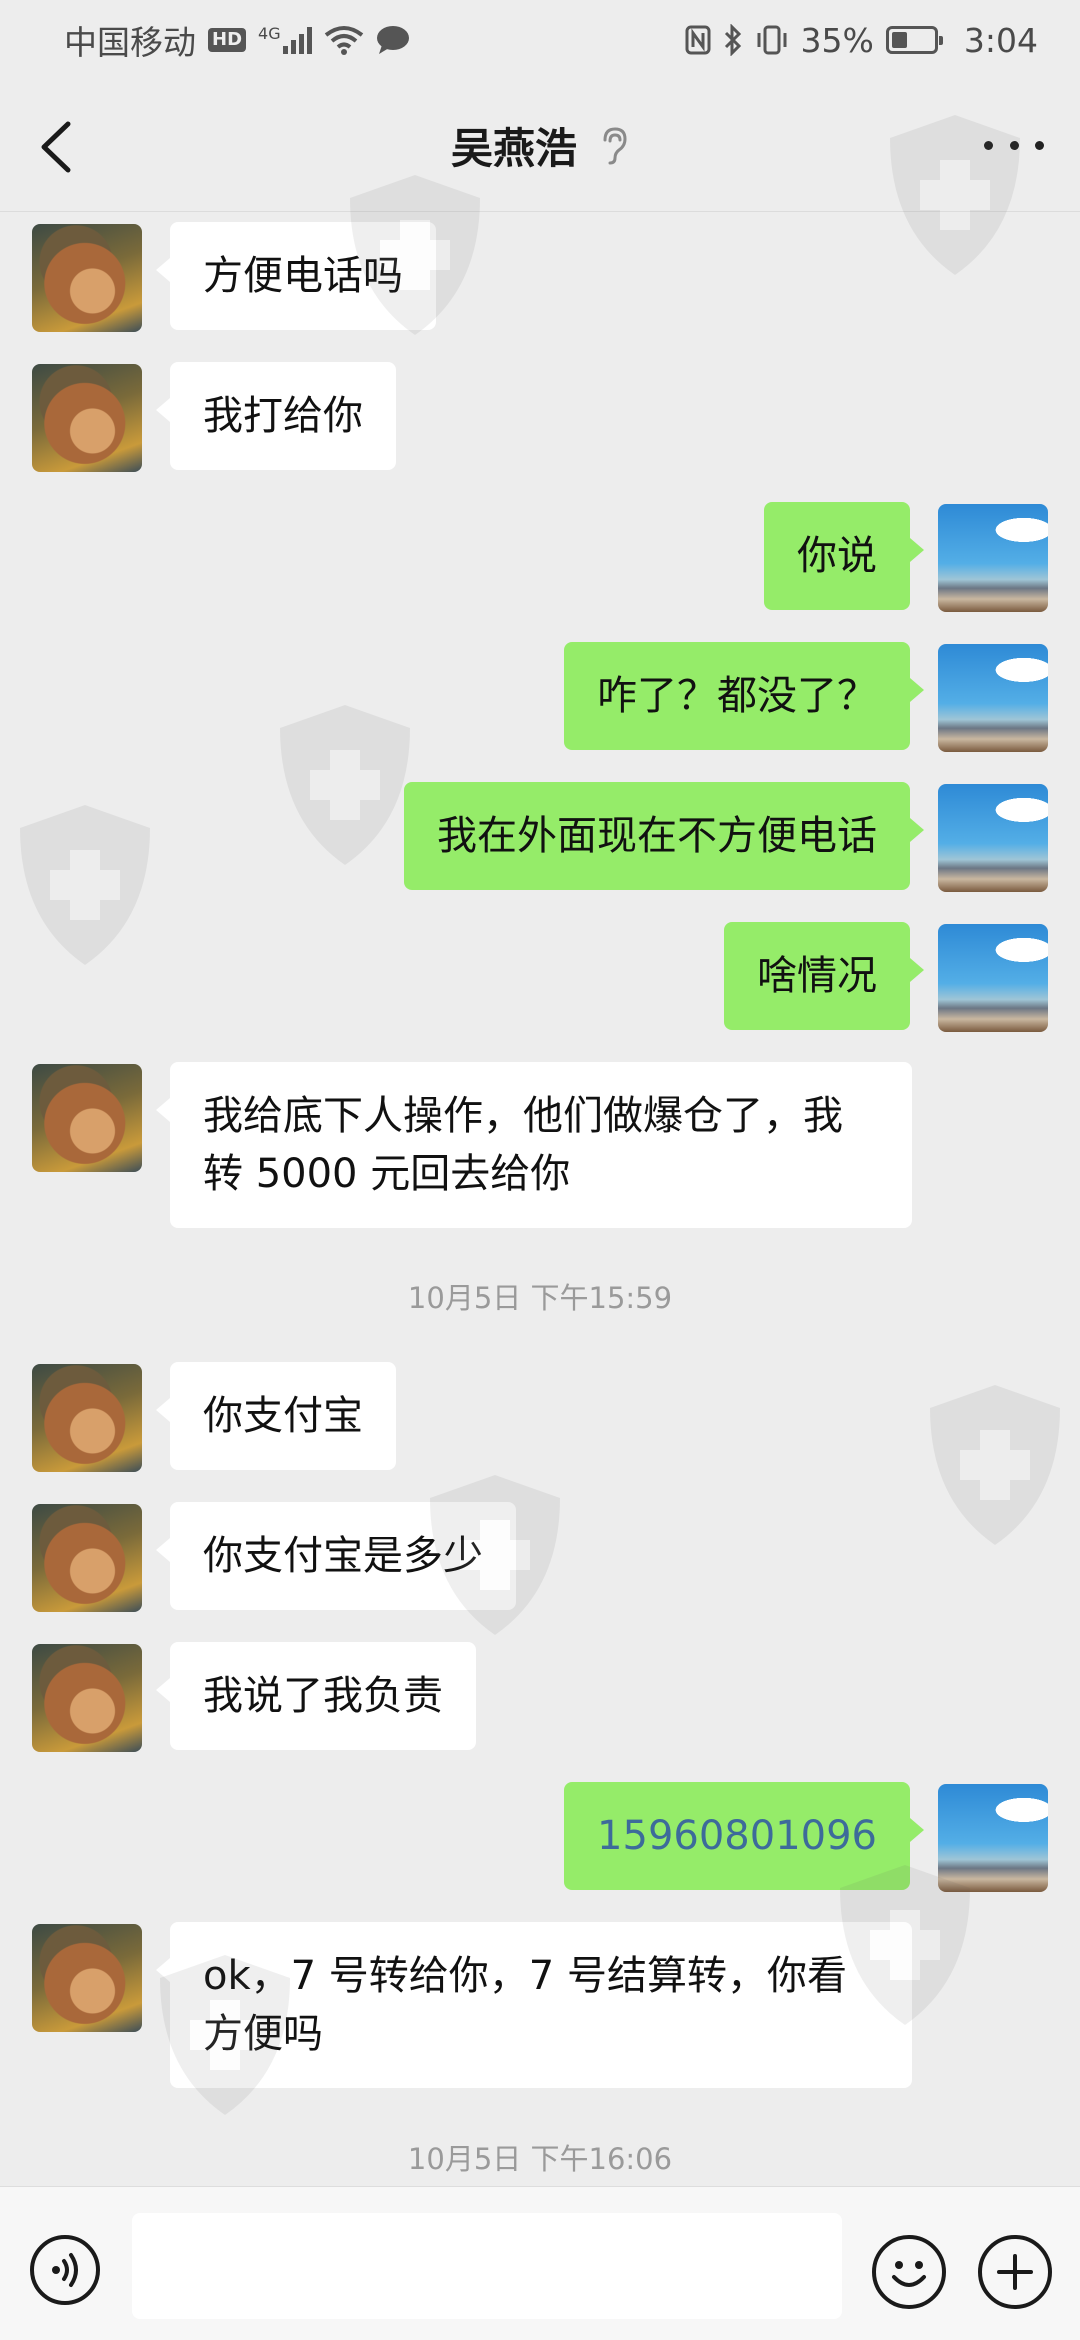 This screenshot has height=2340, width=1080. Describe the element at coordinates (1014, 145) in the screenshot. I see `more-icon` at that location.